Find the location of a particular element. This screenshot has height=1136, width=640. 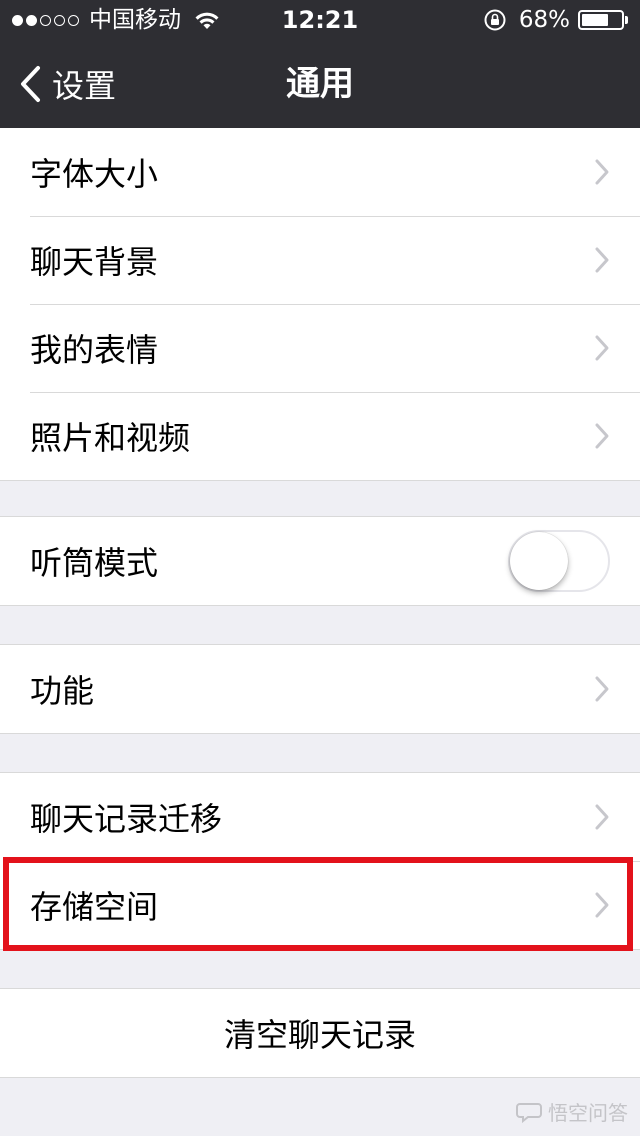

row-label: 我的表情 is located at coordinates (94, 350).